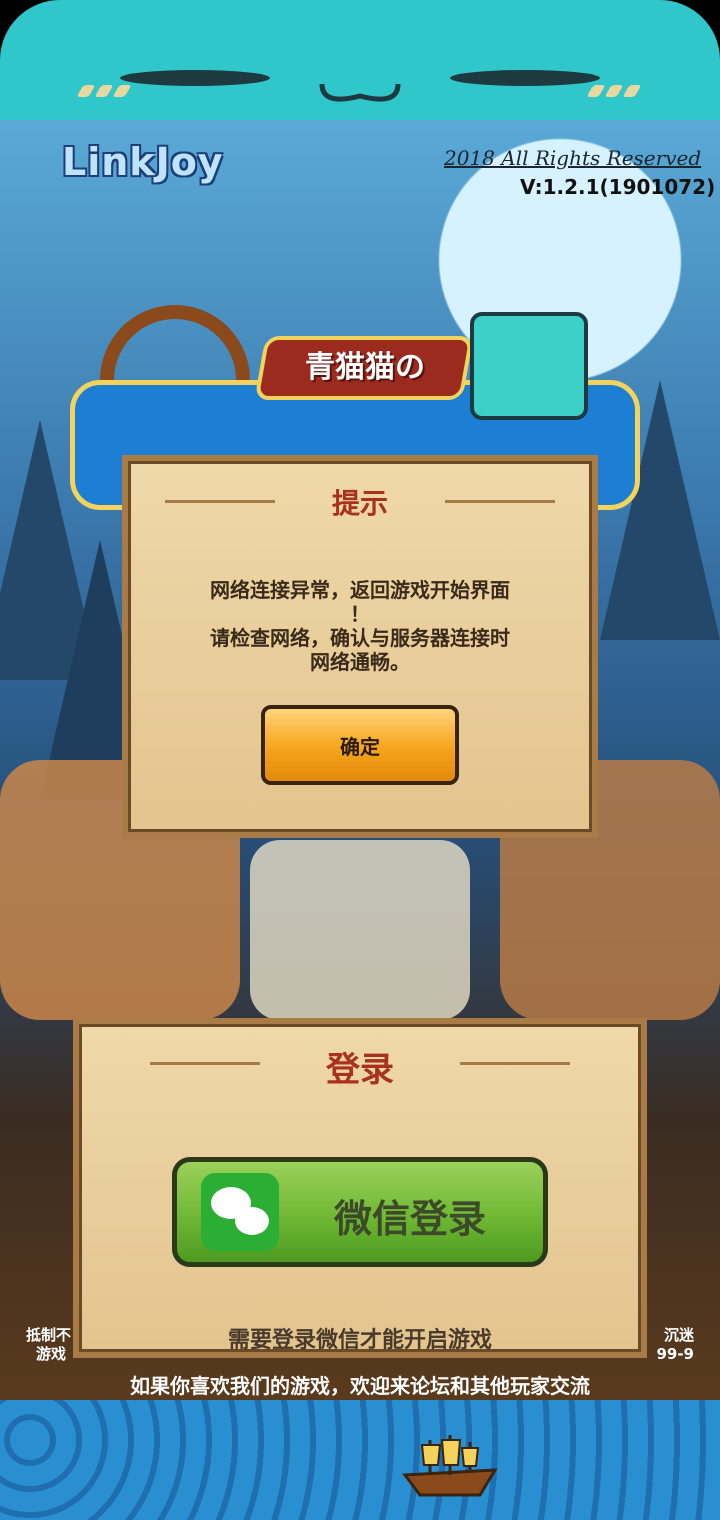 The height and width of the screenshot is (1520, 720). I want to click on alert-title: 提示, so click(359, 503).